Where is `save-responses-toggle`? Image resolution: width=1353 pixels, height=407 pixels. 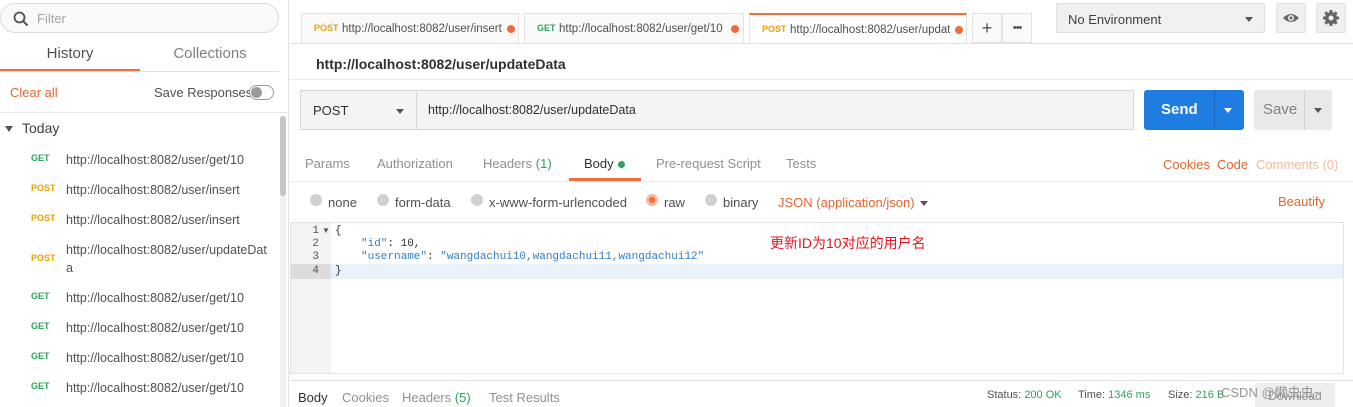 save-responses-toggle is located at coordinates (261, 92).